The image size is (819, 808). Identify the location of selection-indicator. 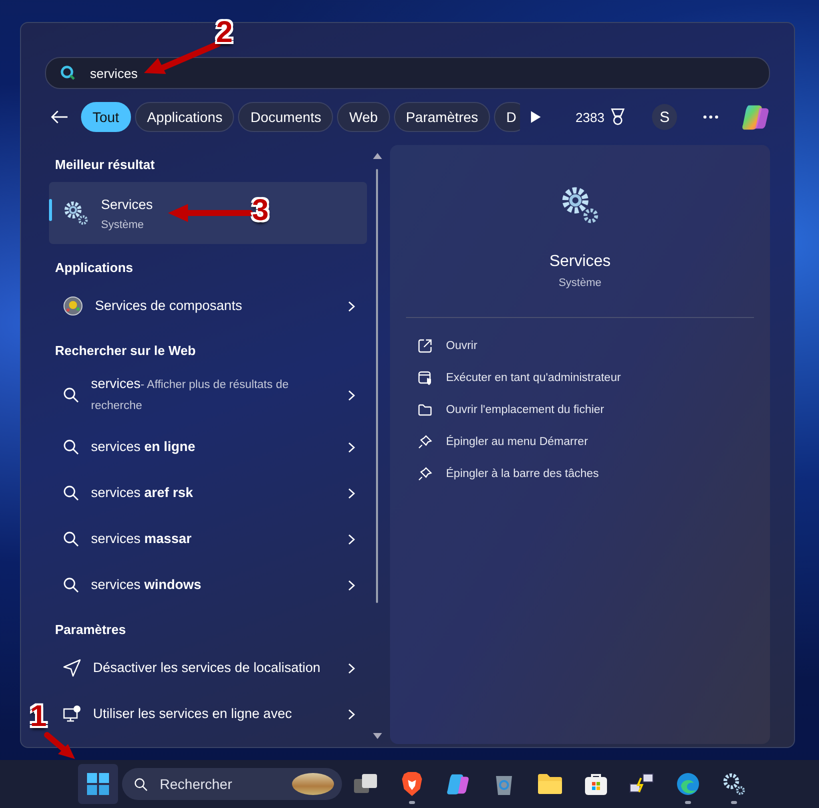
(50, 210).